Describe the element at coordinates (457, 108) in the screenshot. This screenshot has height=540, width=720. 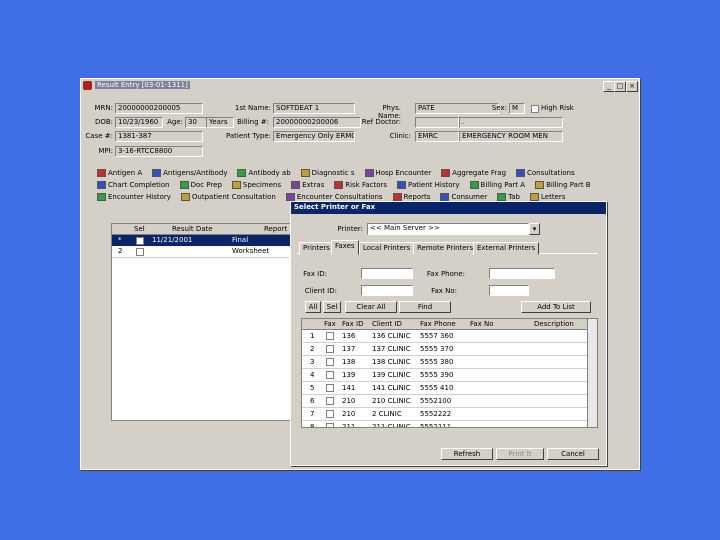
I see `phys-field: PATE` at that location.